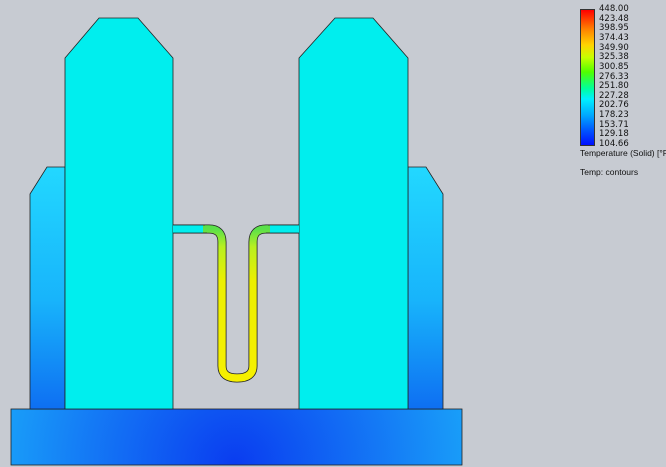  What do you see at coordinates (609, 172) in the screenshot?
I see `legend-plot-type: Temp: contours` at bounding box center [609, 172].